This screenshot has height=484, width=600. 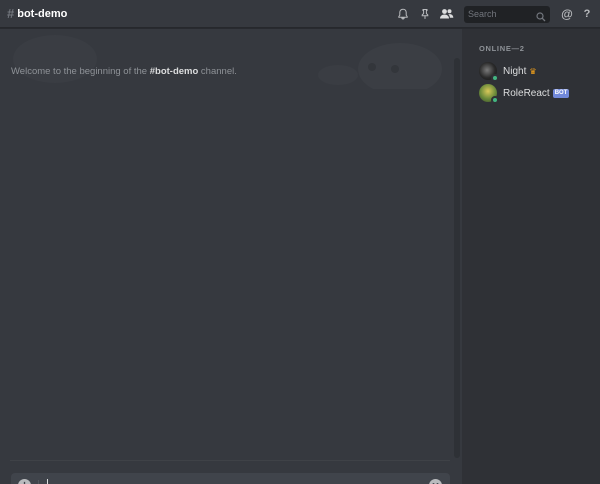 I want to click on welcome-prefix: Welcome to the beginning of the, so click(x=80, y=71).